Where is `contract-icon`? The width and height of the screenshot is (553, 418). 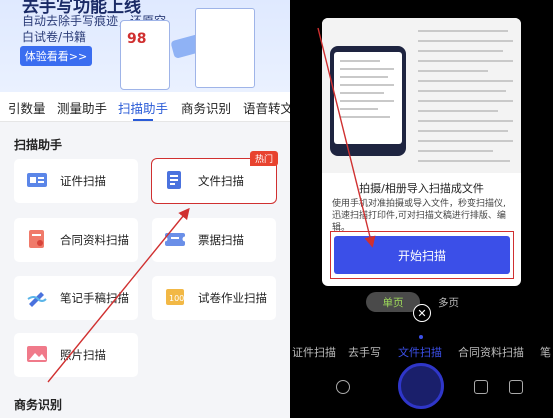
contract-icon is located at coordinates (36, 239).